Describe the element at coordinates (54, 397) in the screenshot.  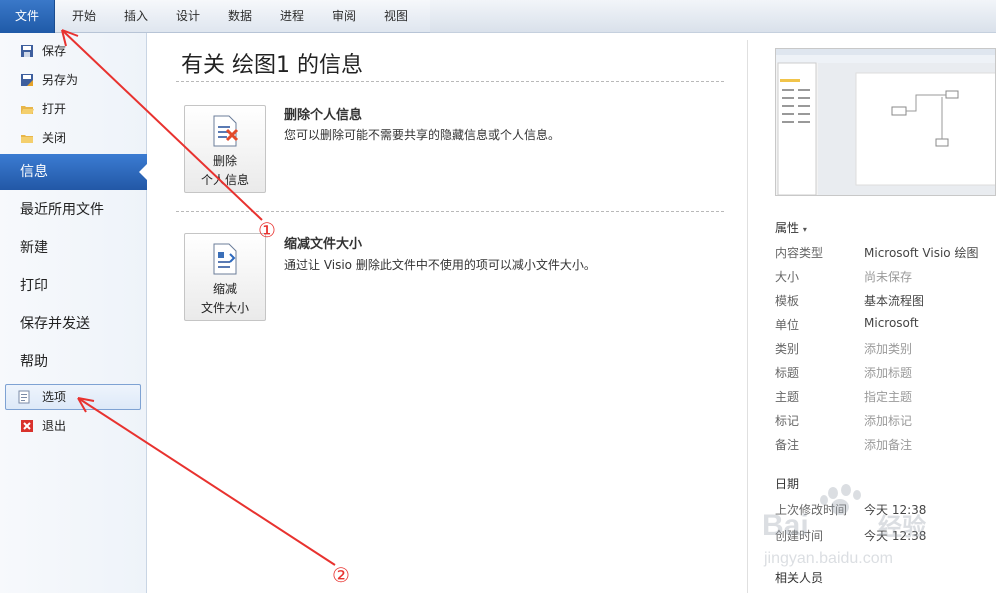
I see `options-label: 选项` at that location.